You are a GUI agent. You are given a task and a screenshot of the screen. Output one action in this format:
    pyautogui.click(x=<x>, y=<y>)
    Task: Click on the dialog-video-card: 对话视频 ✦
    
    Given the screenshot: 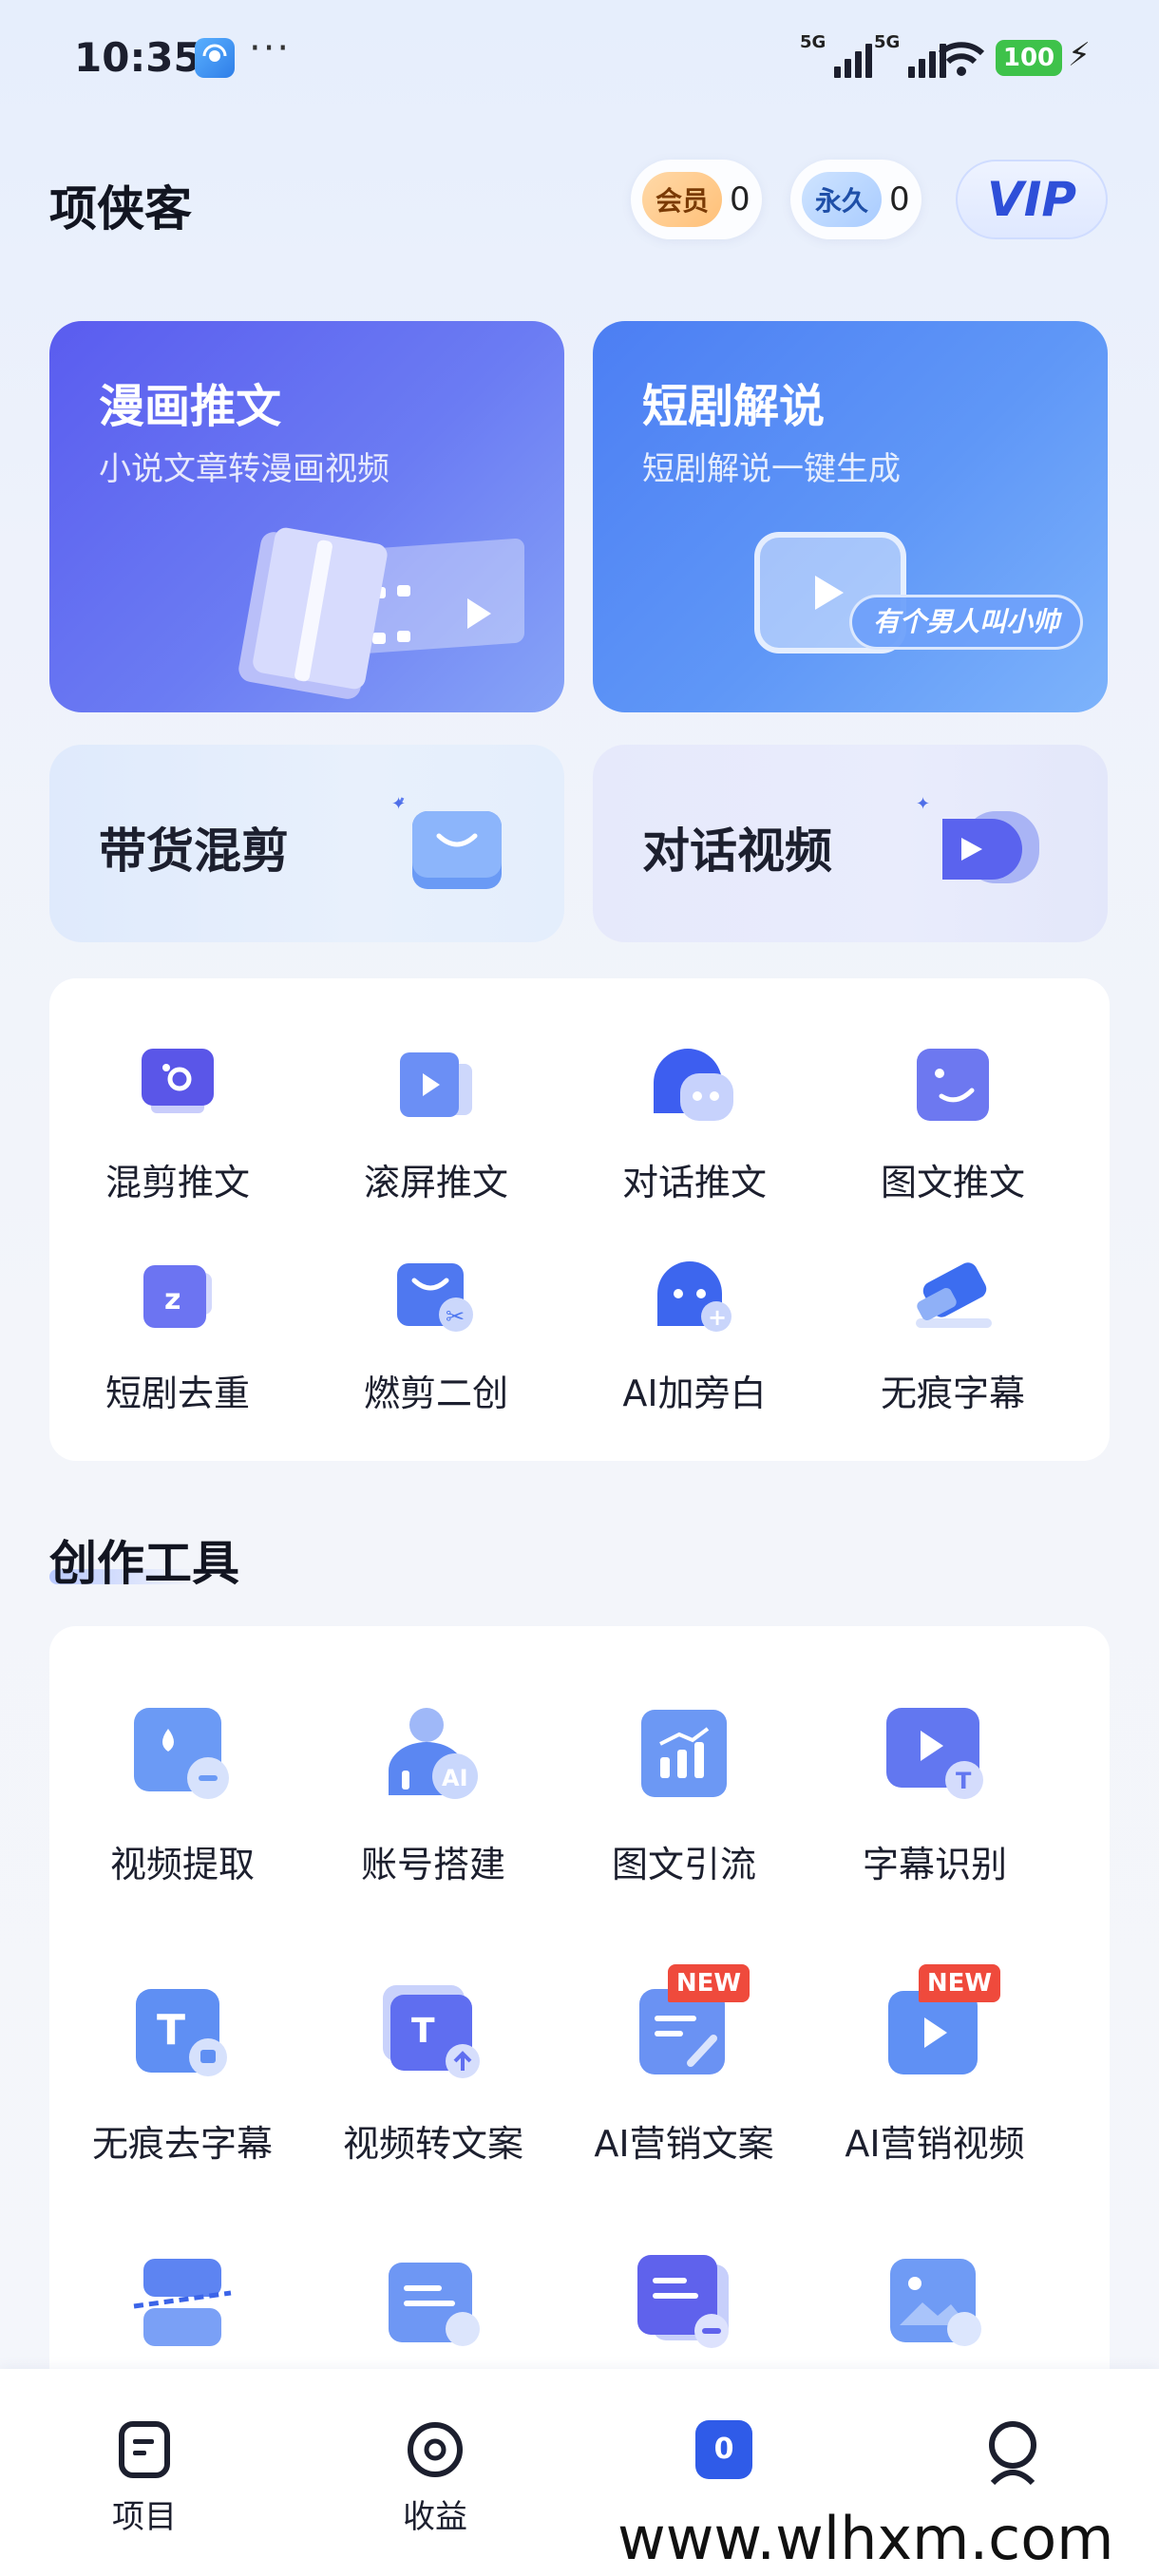 What is the action you would take?
    pyautogui.click(x=850, y=843)
    